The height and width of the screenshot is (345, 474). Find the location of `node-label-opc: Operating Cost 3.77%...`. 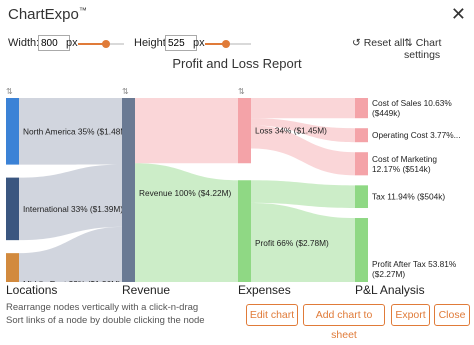

node-label-opc: Operating Cost 3.77%... is located at coordinates (416, 135).